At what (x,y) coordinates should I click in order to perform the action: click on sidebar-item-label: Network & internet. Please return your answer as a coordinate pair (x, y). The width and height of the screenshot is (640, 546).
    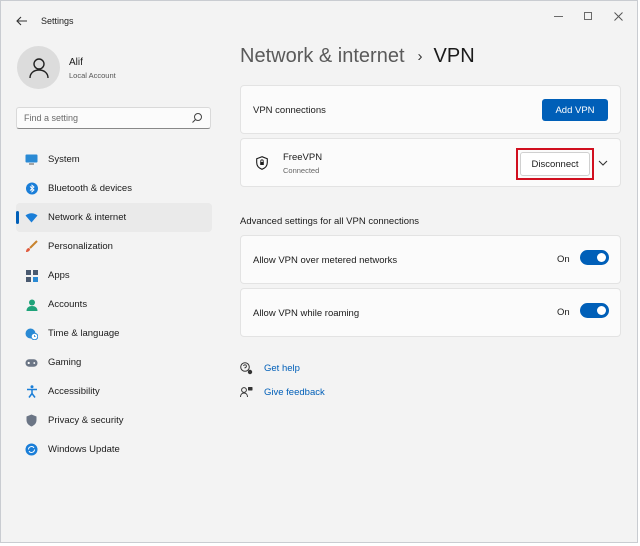
    Looking at the image, I should click on (87, 217).